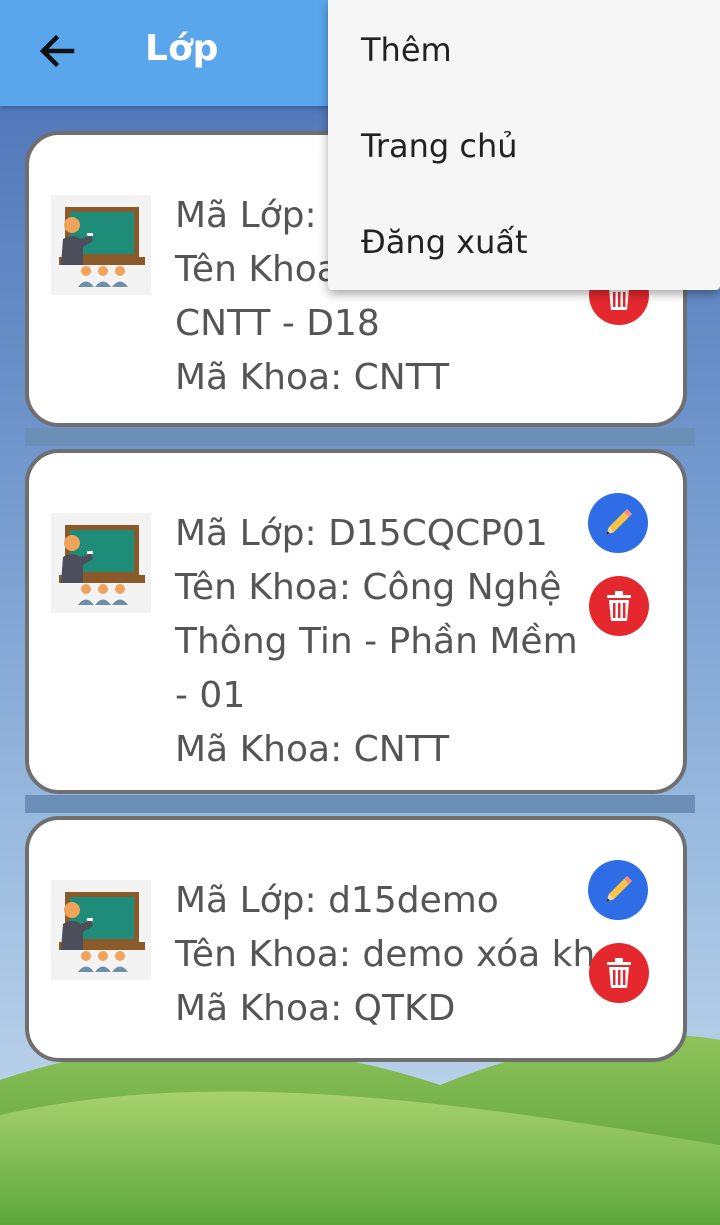 The image size is (720, 1225). I want to click on menu-item-add: Thêm, so click(406, 50).